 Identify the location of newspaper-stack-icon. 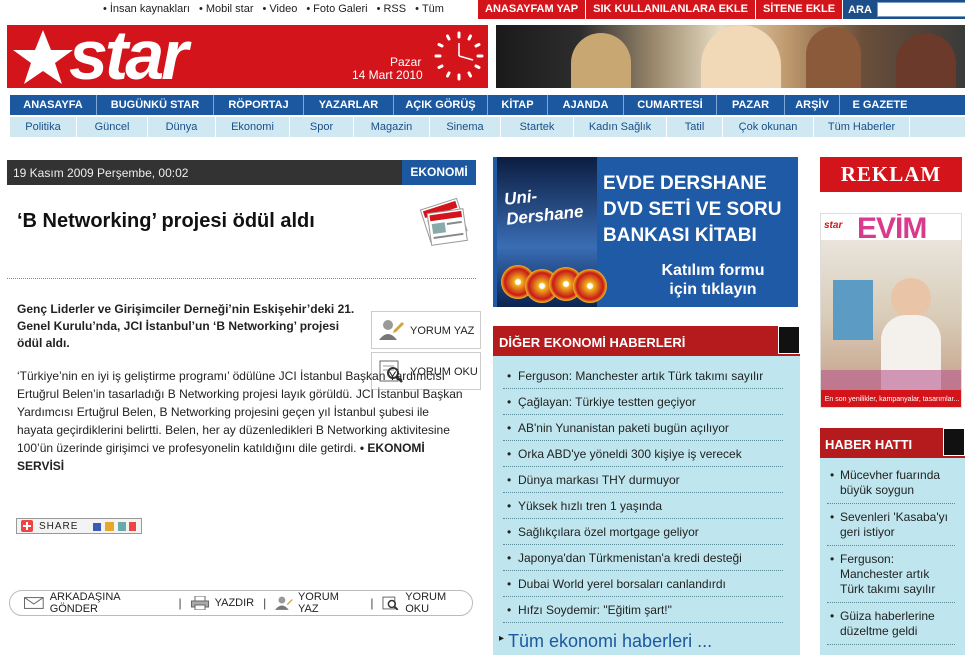
(443, 221).